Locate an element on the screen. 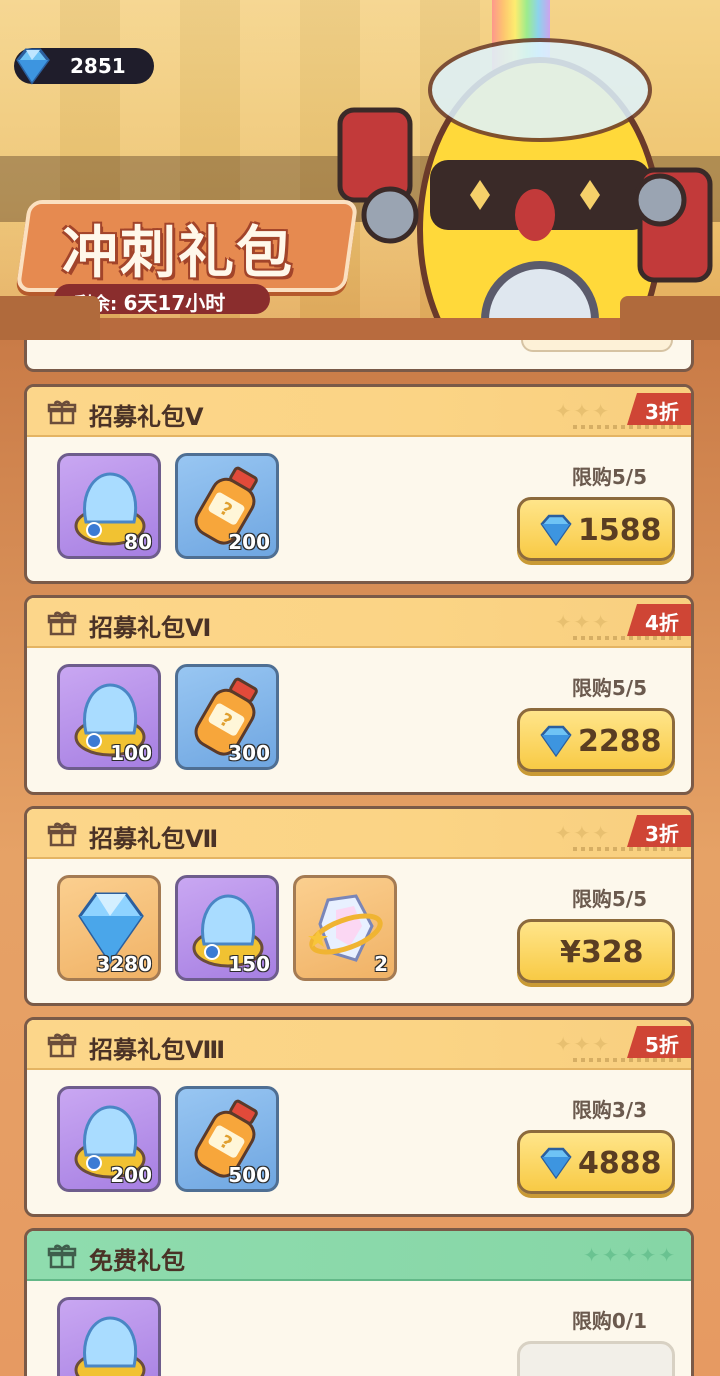 The width and height of the screenshot is (720, 1376). item-slot: ? 500 is located at coordinates (227, 1139).